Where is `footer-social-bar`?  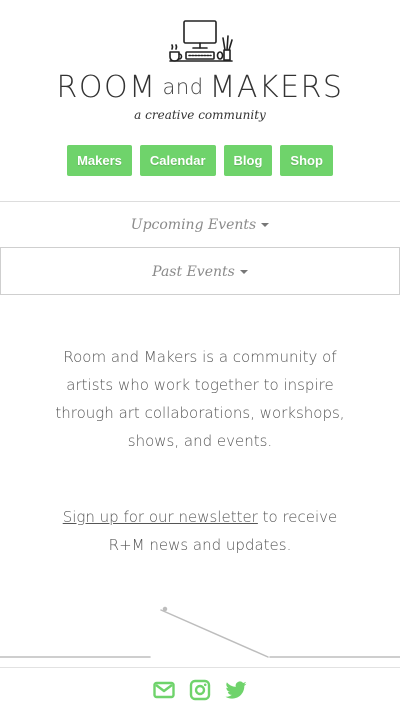
footer-social-bar is located at coordinates (200, 688).